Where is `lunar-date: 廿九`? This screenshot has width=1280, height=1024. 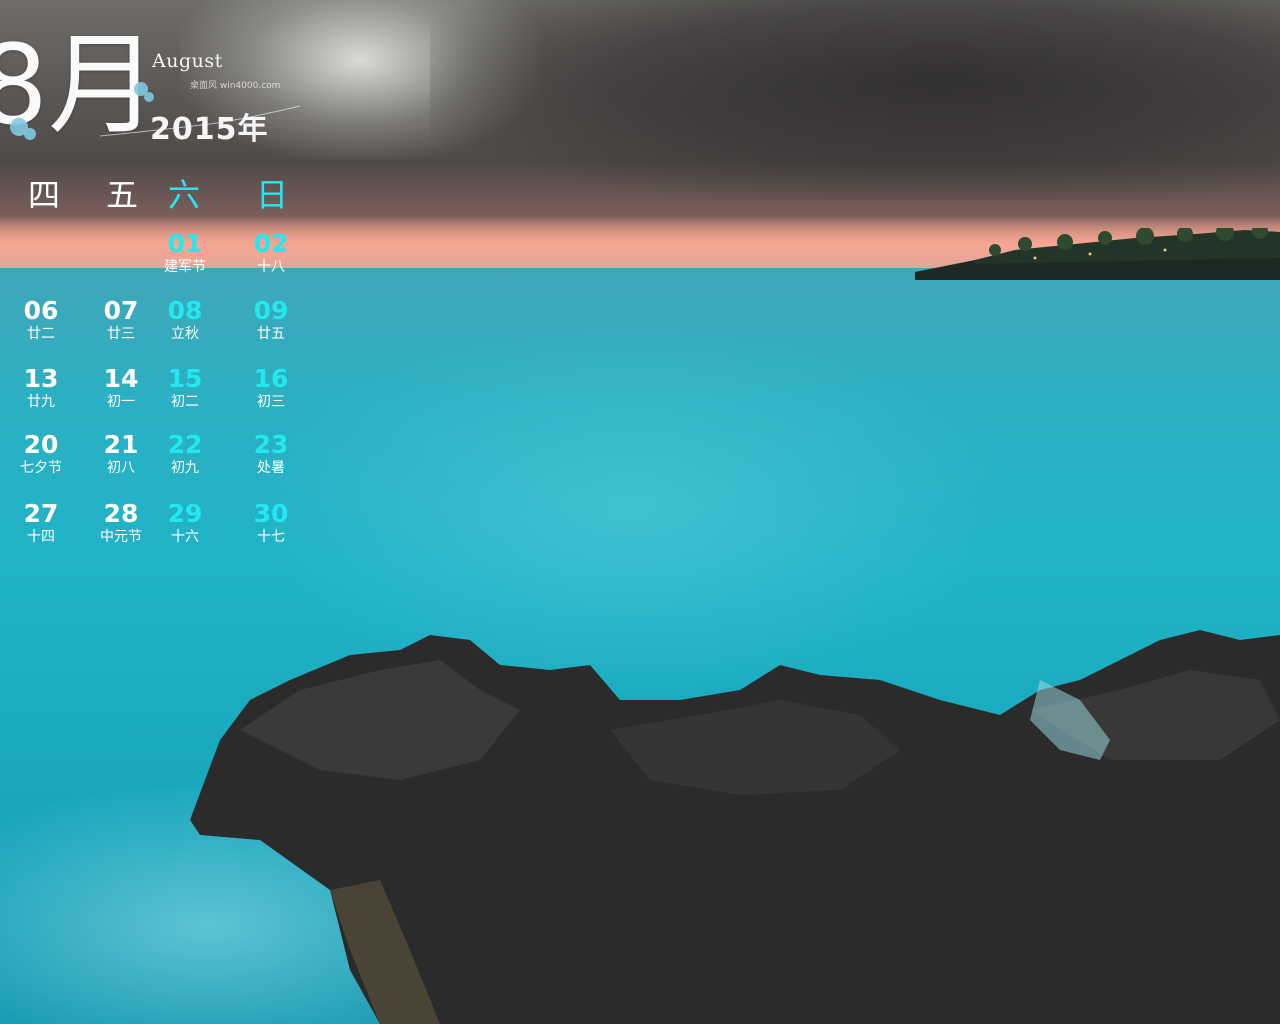 lunar-date: 廿九 is located at coordinates (41, 402).